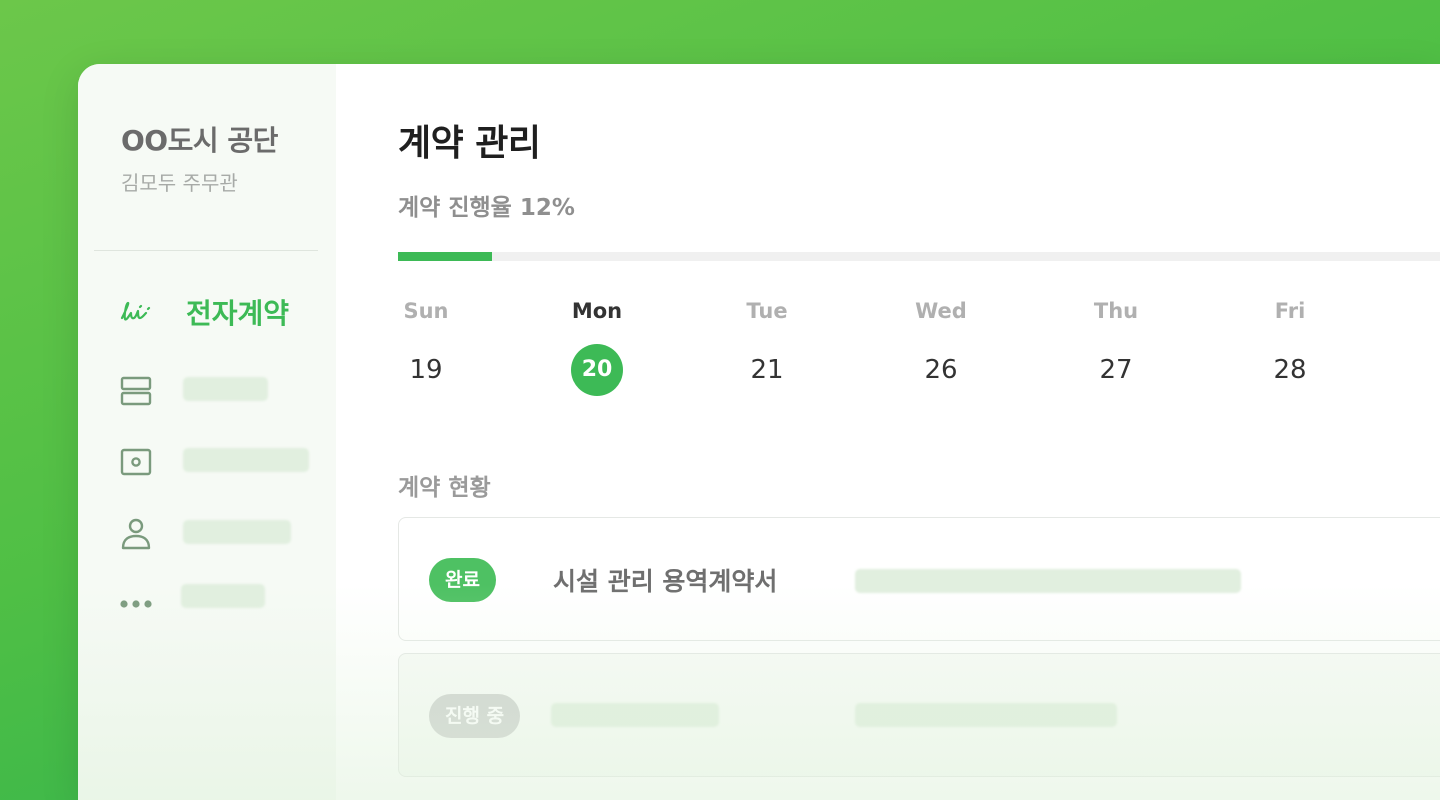 Image resolution: width=1440 pixels, height=800 pixels. What do you see at coordinates (767, 346) in the screenshot?
I see `calendar-day: Tue 21` at bounding box center [767, 346].